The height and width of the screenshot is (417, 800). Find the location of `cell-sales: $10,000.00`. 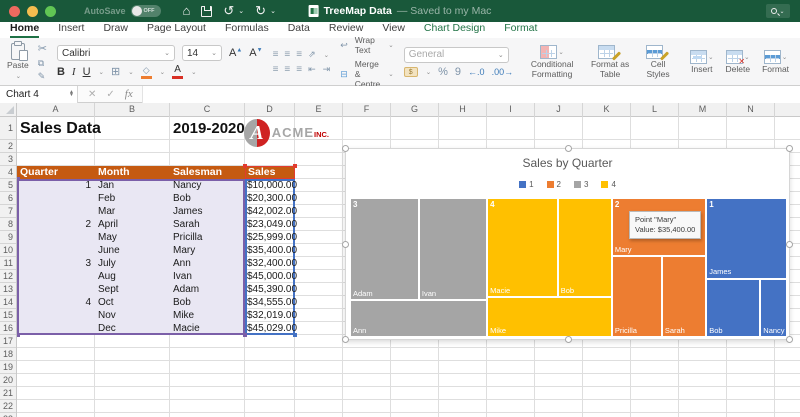

cell-sales: $10,000.00 is located at coordinates (272, 185).